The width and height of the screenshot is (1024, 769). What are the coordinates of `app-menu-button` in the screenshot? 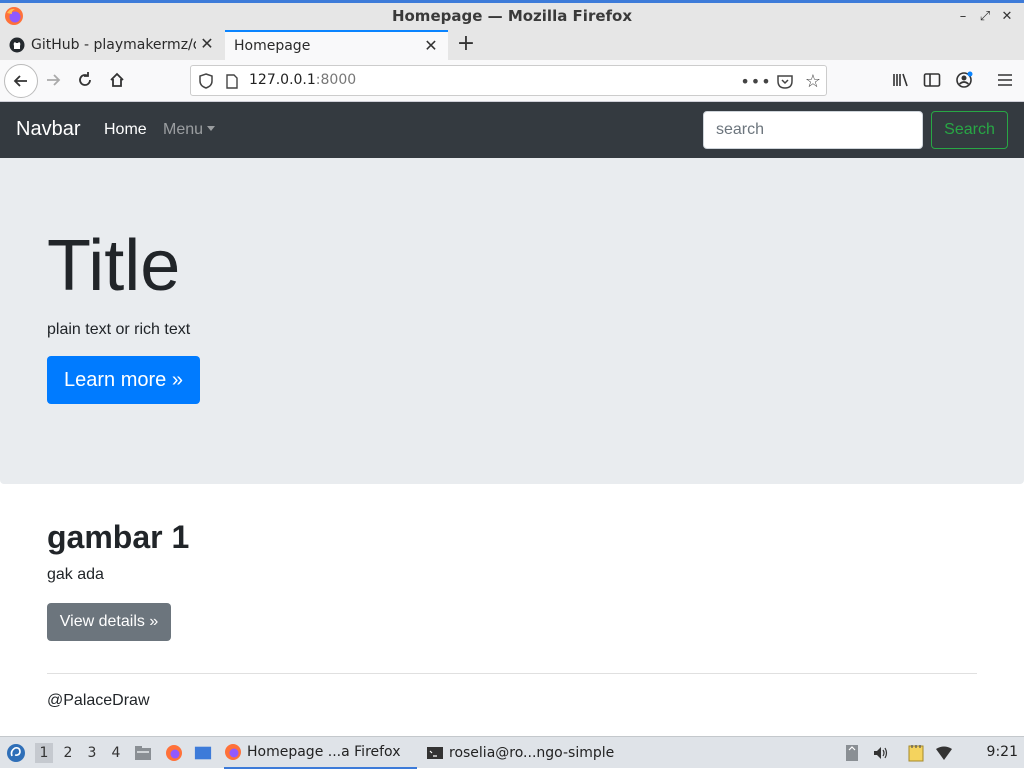 It's located at (1005, 80).